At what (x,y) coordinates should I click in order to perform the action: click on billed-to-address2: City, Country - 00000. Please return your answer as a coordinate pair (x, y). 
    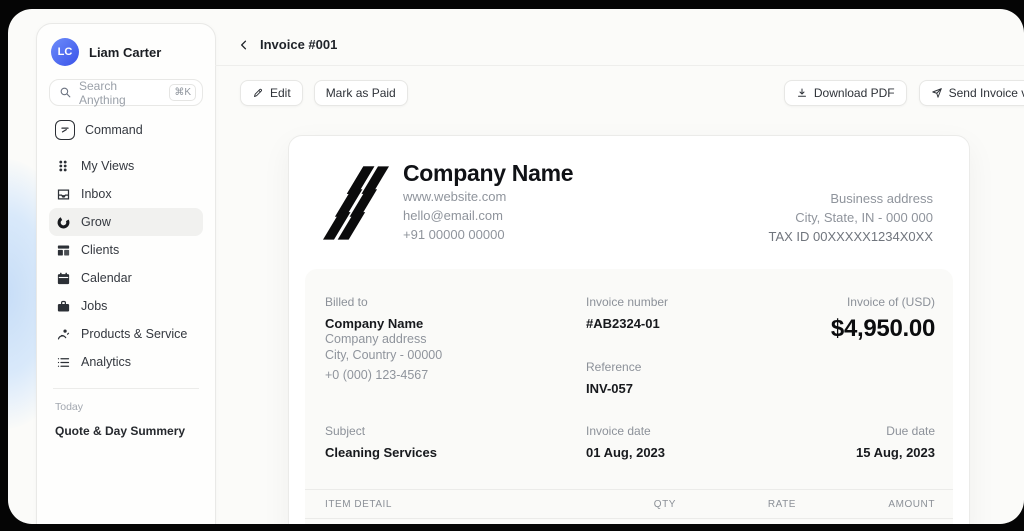
    Looking at the image, I should click on (384, 355).